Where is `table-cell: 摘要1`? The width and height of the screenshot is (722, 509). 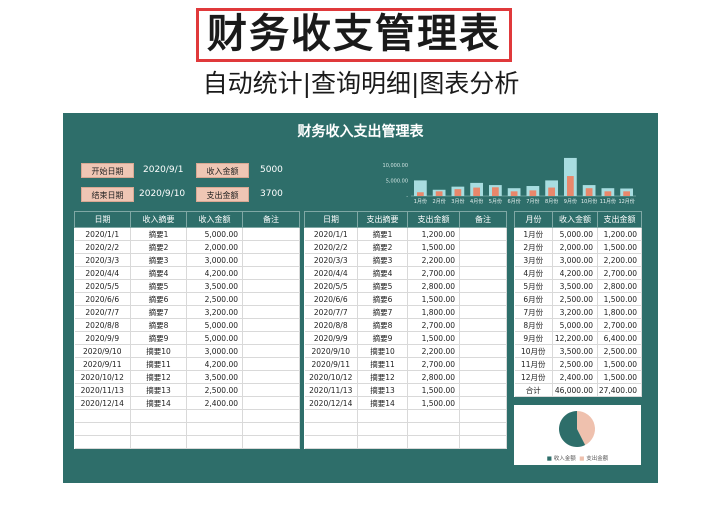
table-cell: 摘要1 is located at coordinates (382, 234).